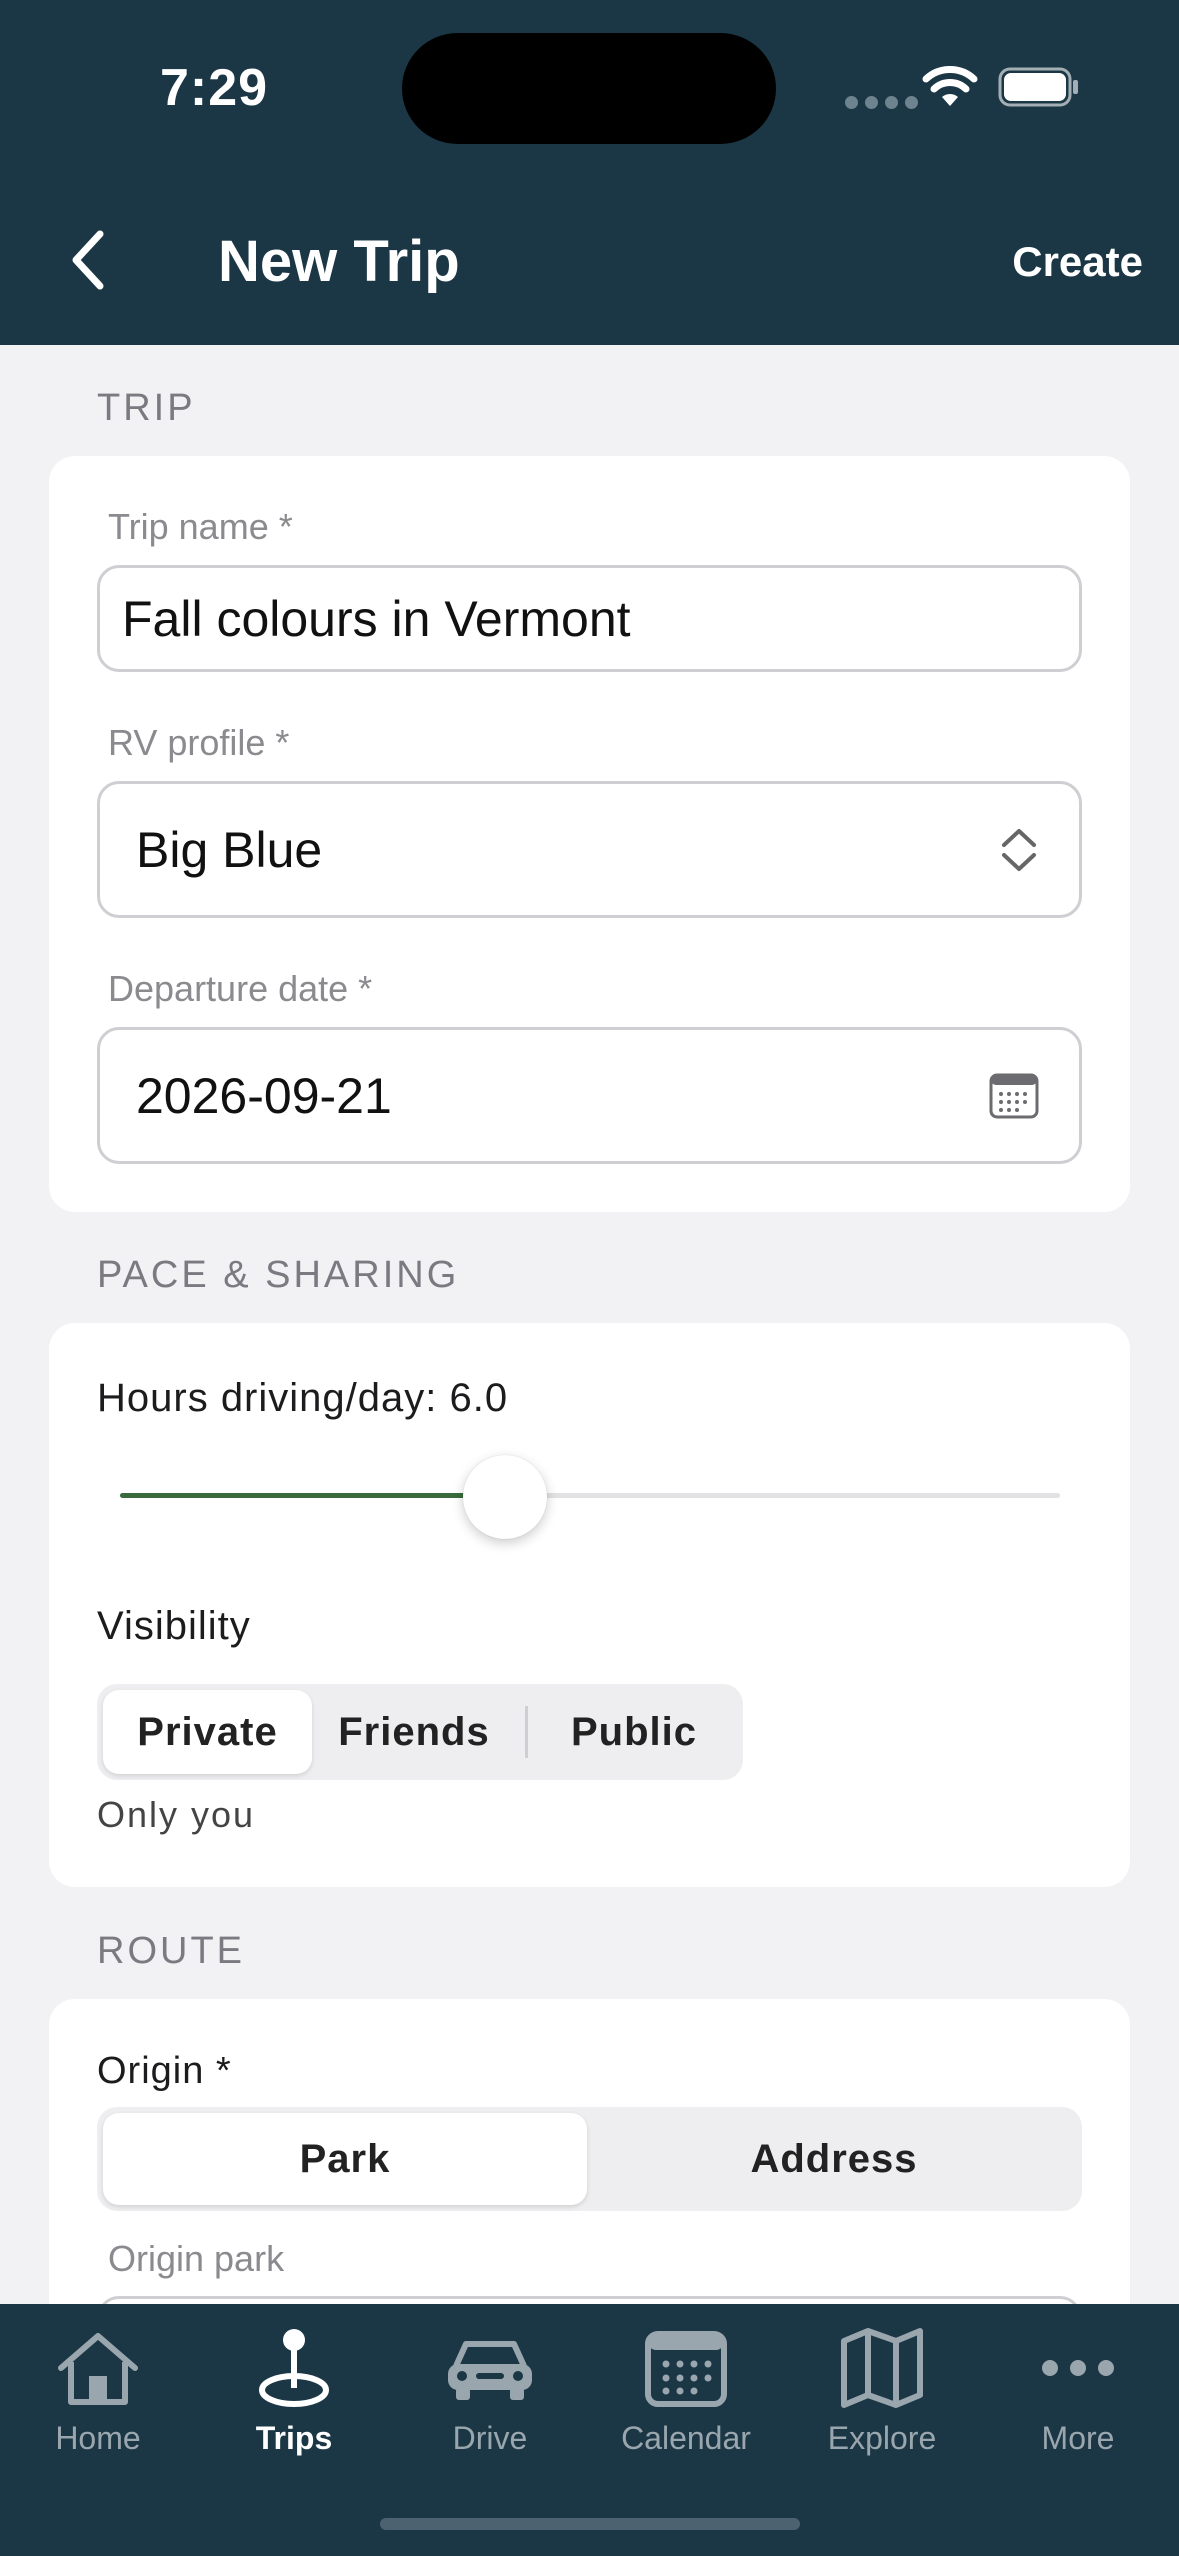 This screenshot has width=1179, height=2556. I want to click on tab-label: Explore, so click(882, 2438).